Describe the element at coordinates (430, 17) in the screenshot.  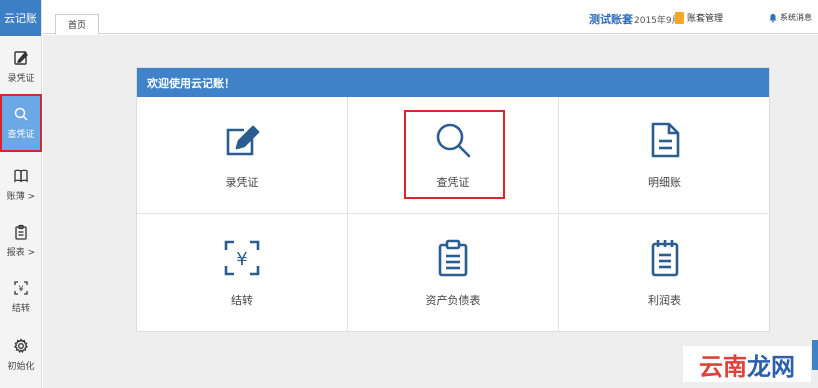
I see `top-bar: 首页 测试账套 2015年9月 账套管理 系统消息` at that location.